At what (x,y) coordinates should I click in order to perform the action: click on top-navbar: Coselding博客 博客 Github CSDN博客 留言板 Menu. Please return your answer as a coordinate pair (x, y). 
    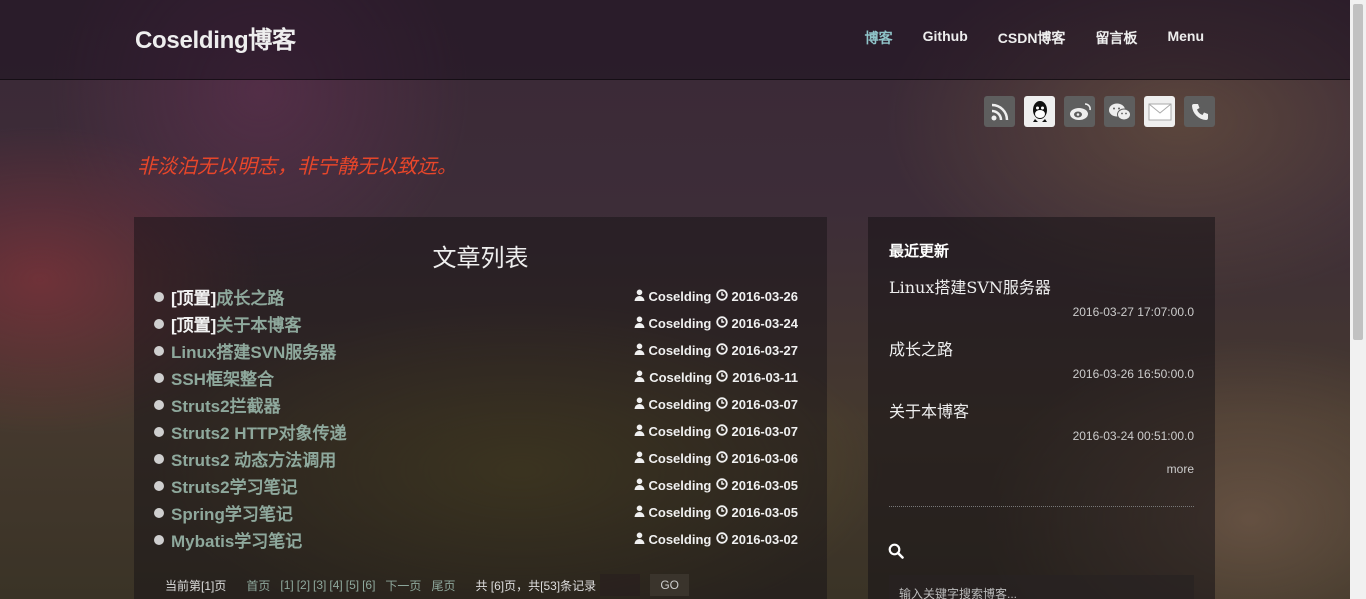
    Looking at the image, I should click on (675, 40).